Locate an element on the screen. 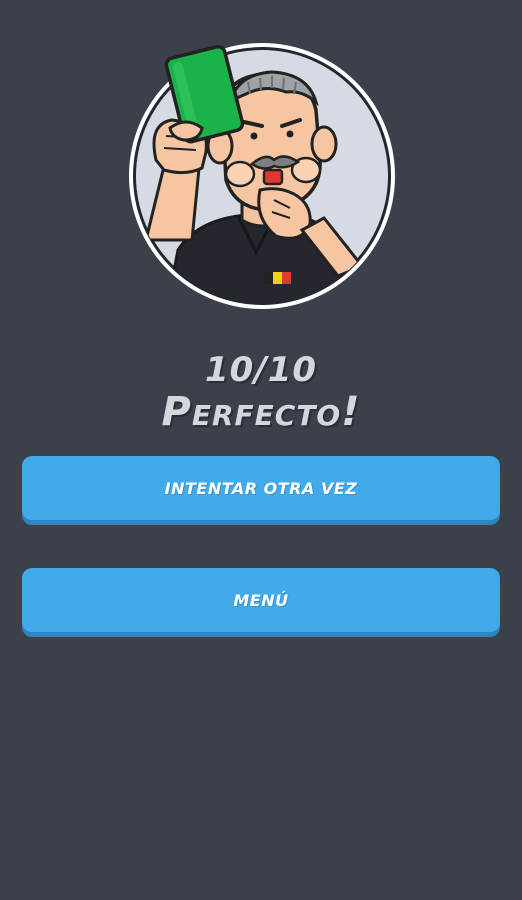 The height and width of the screenshot is (900, 522). menu-button-label: MENÚ is located at coordinates (261, 600).